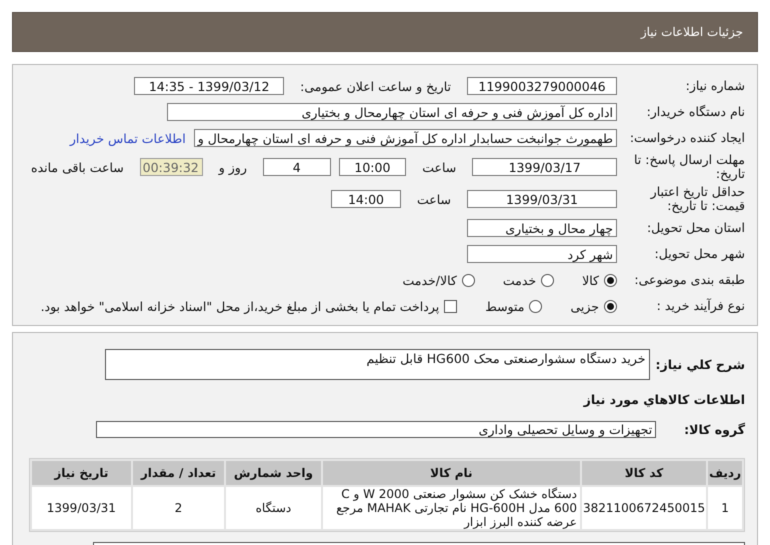 The image size is (770, 545). What do you see at coordinates (700, 364) in the screenshot?
I see `field-label: شرح کلي نياز:` at bounding box center [700, 364].